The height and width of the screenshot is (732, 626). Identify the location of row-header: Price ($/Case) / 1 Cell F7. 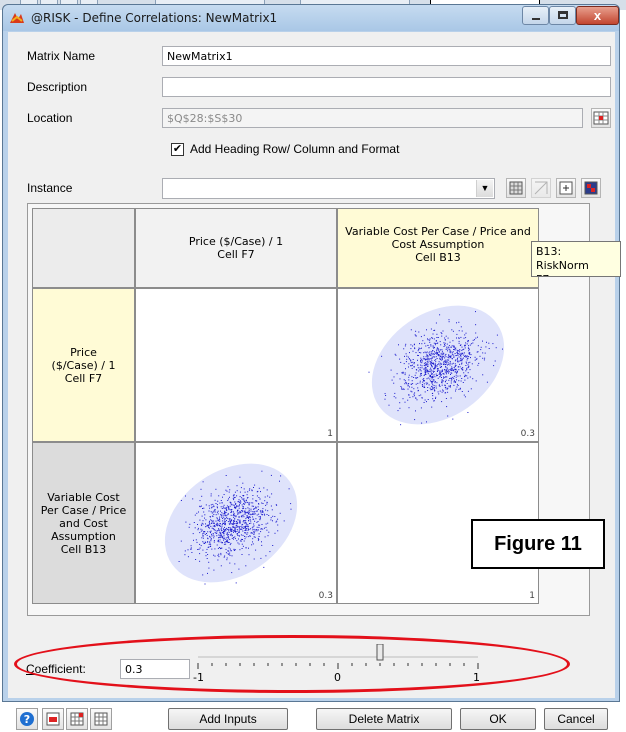
(83, 365).